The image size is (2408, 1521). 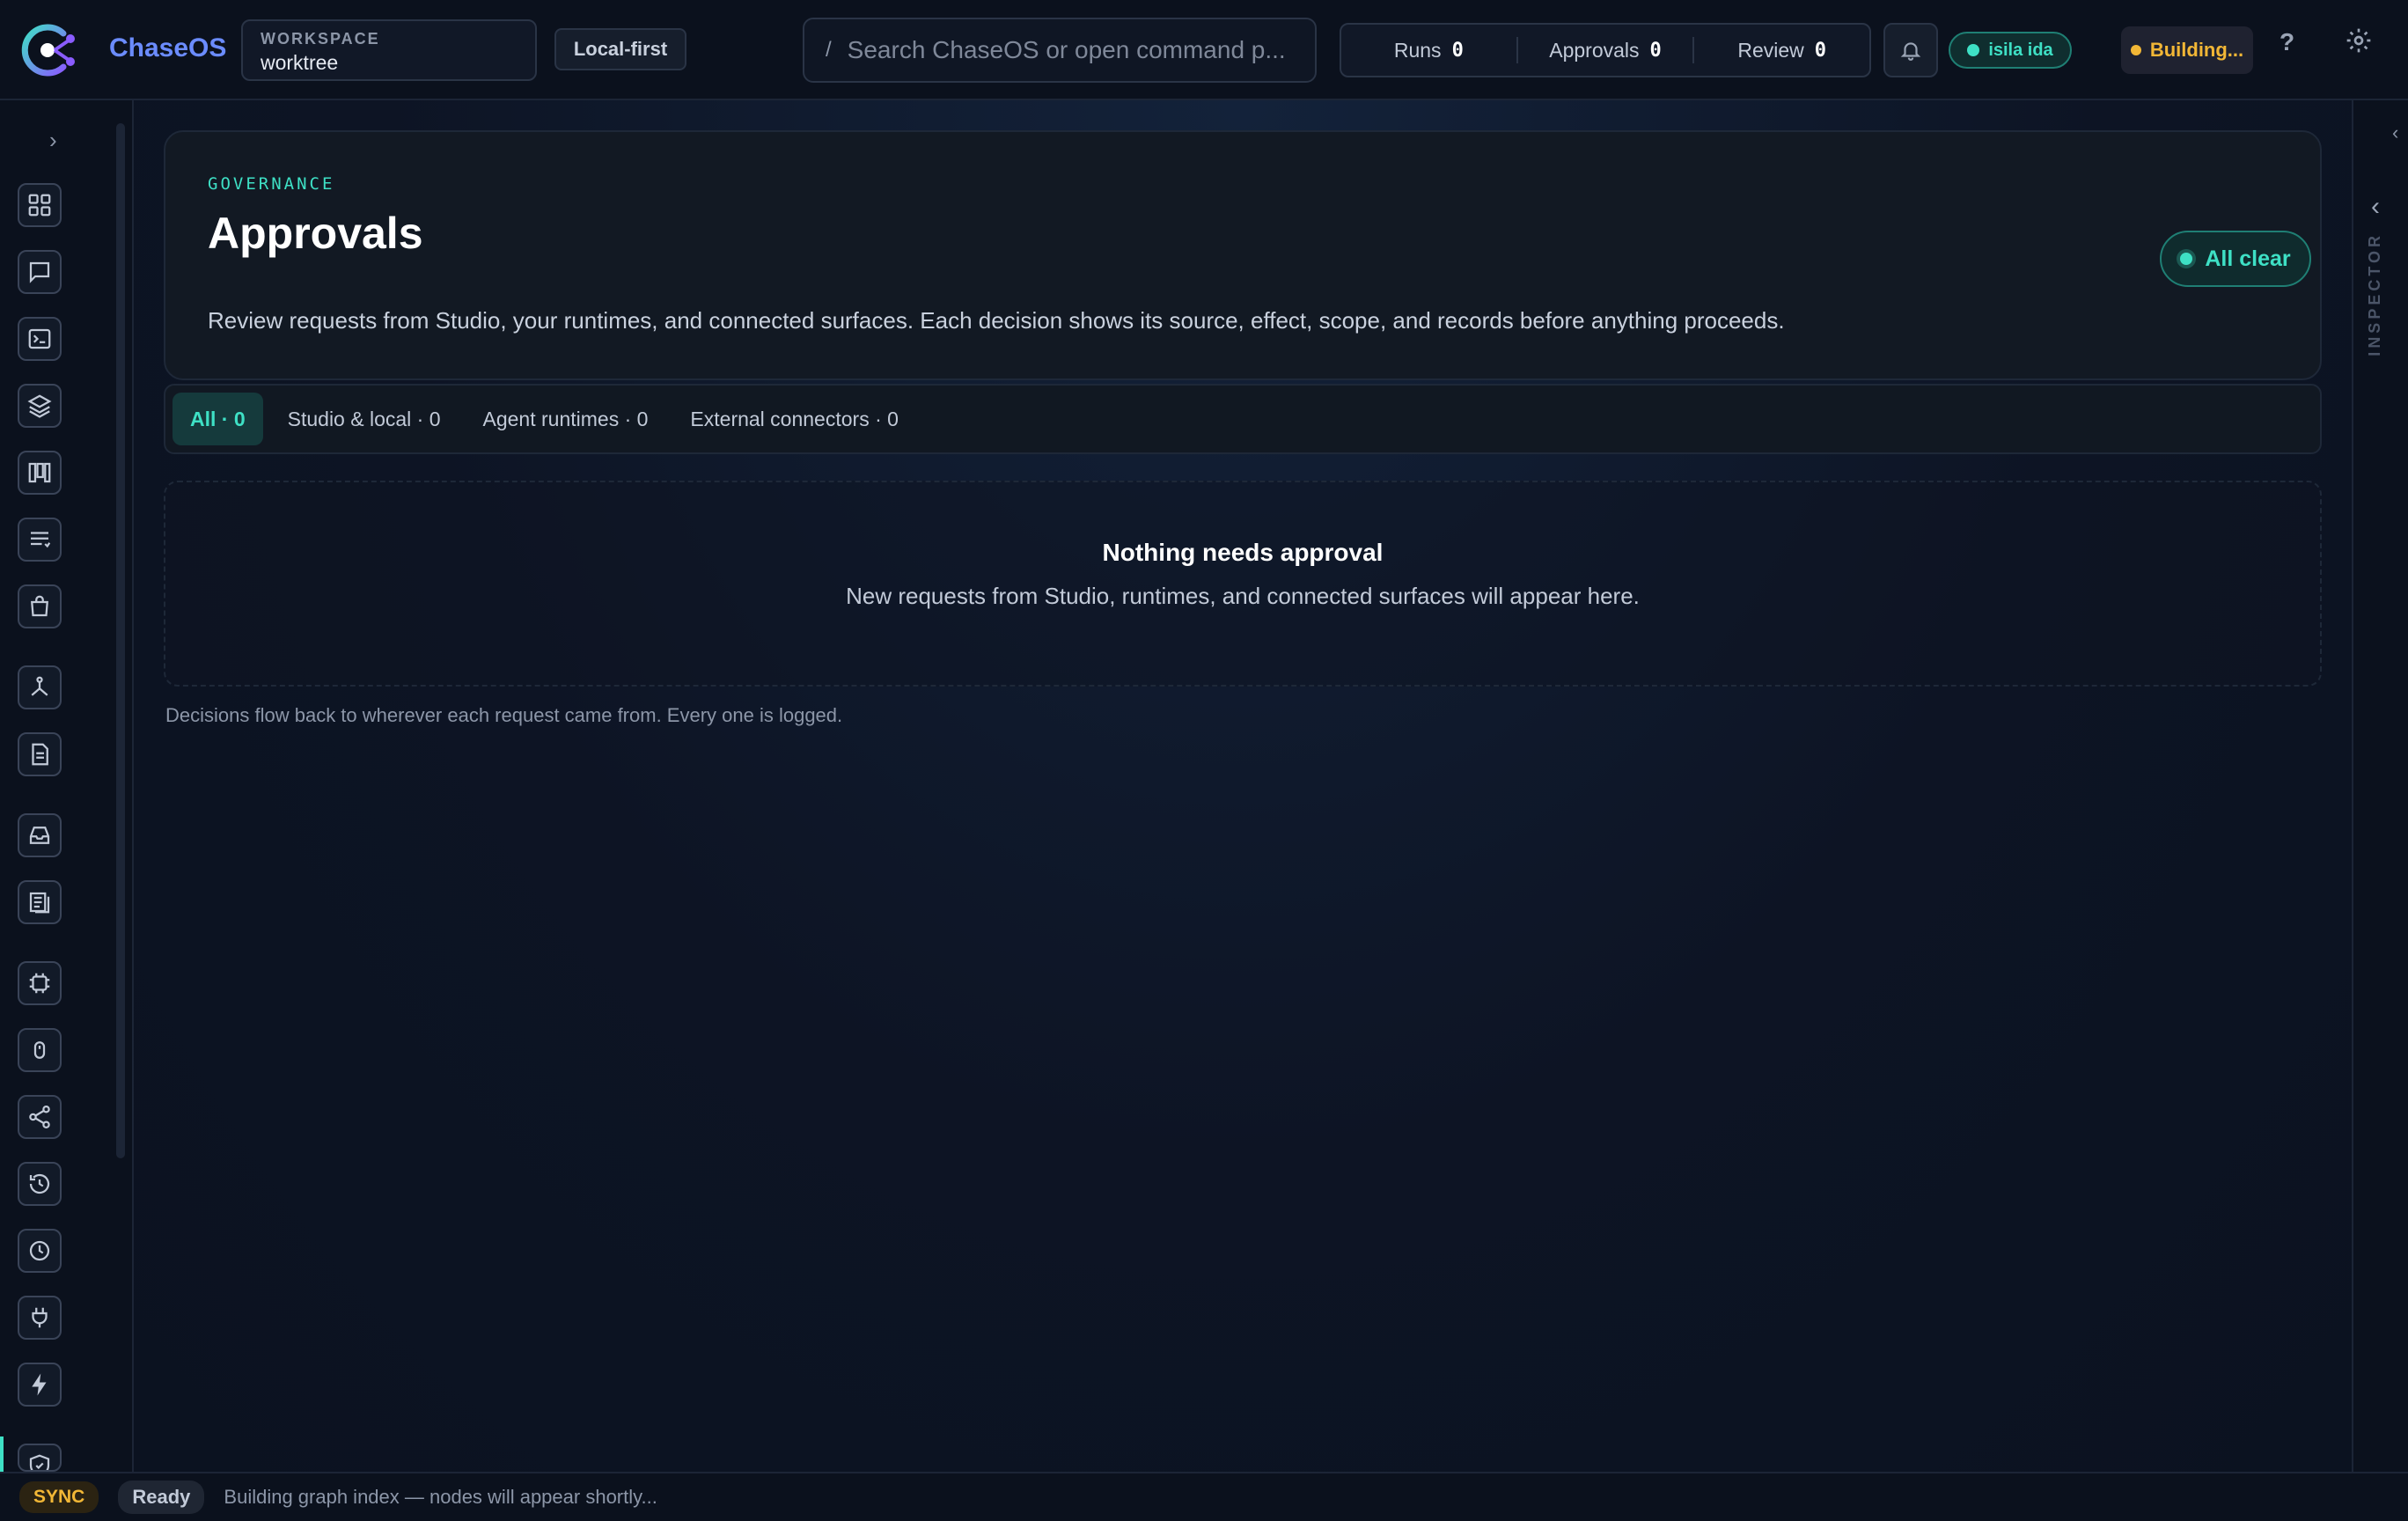 I want to click on list-icon, so click(x=41, y=540).